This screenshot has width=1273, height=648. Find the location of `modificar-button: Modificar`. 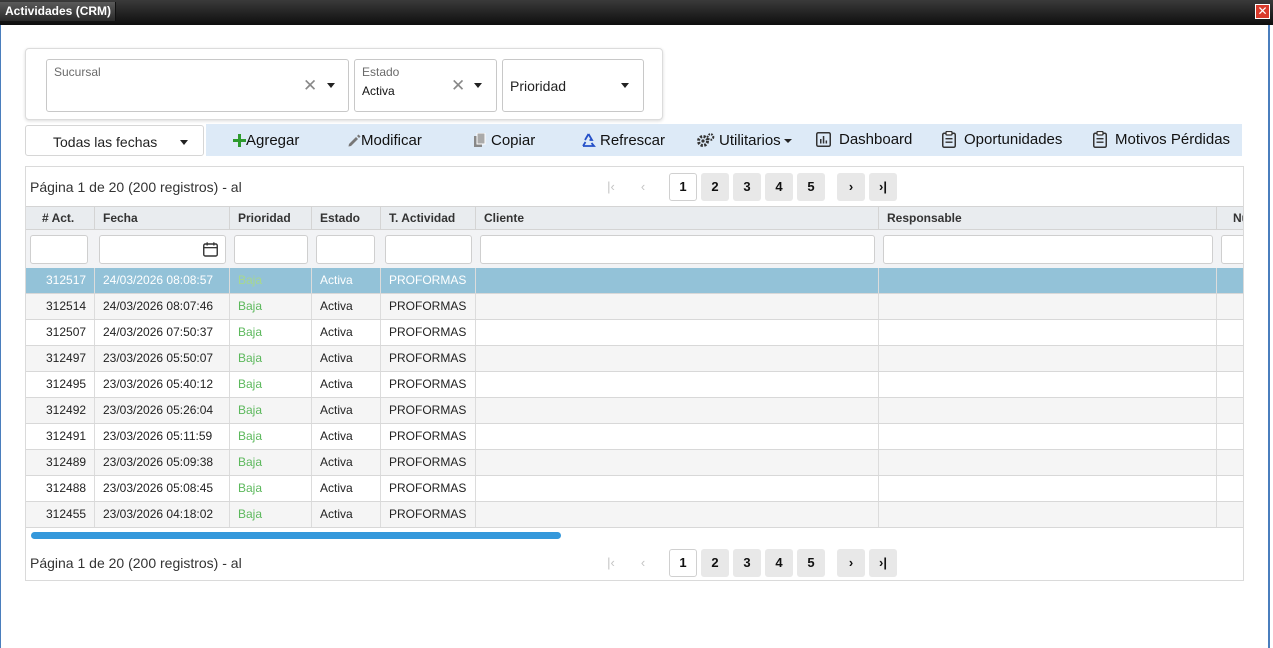

modificar-button: Modificar is located at coordinates (384, 140).